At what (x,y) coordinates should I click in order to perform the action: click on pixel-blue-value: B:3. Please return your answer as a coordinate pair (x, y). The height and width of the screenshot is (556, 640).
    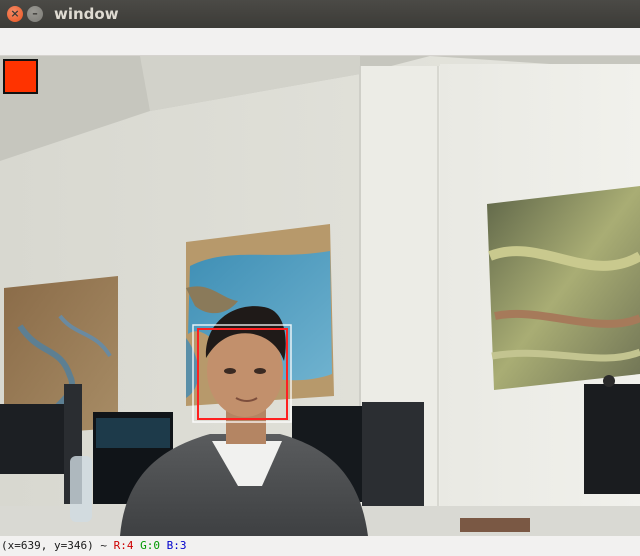
    Looking at the image, I should click on (176, 545).